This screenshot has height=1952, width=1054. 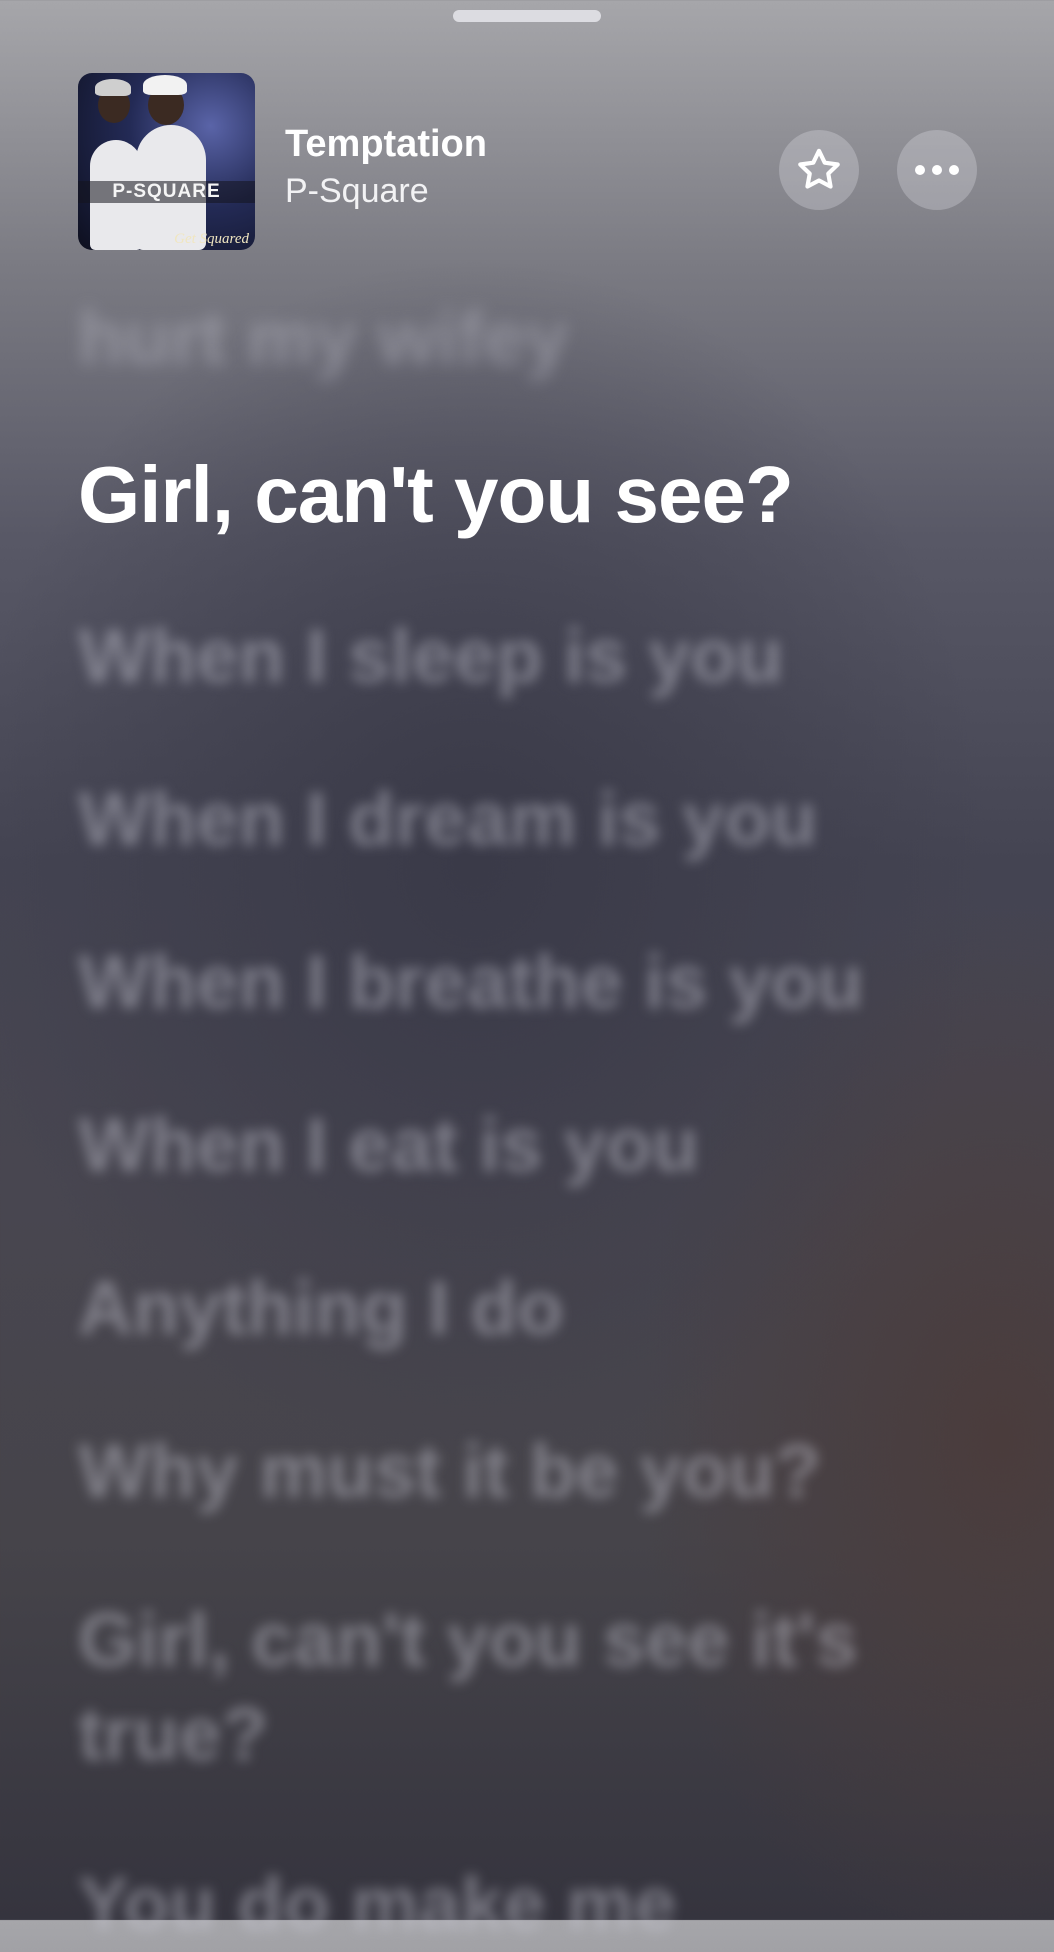 I want to click on lyric-line: Why must it be you?, so click(x=528, y=1472).